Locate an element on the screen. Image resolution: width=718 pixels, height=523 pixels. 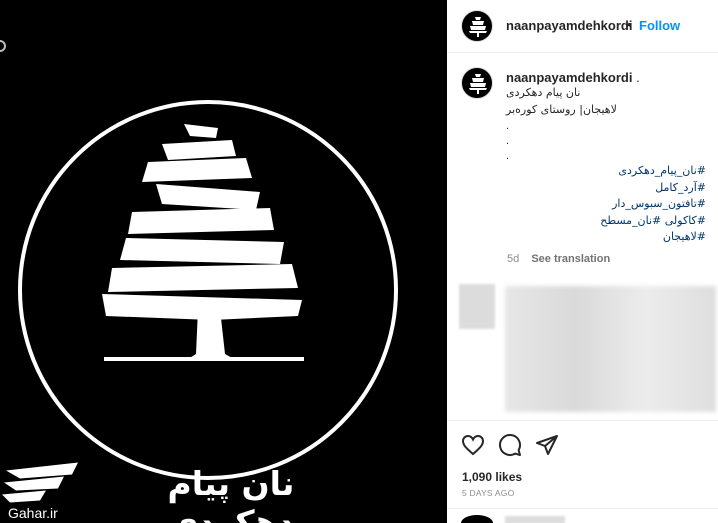
carousel-edge-indicator is located at coordinates (3, 46).